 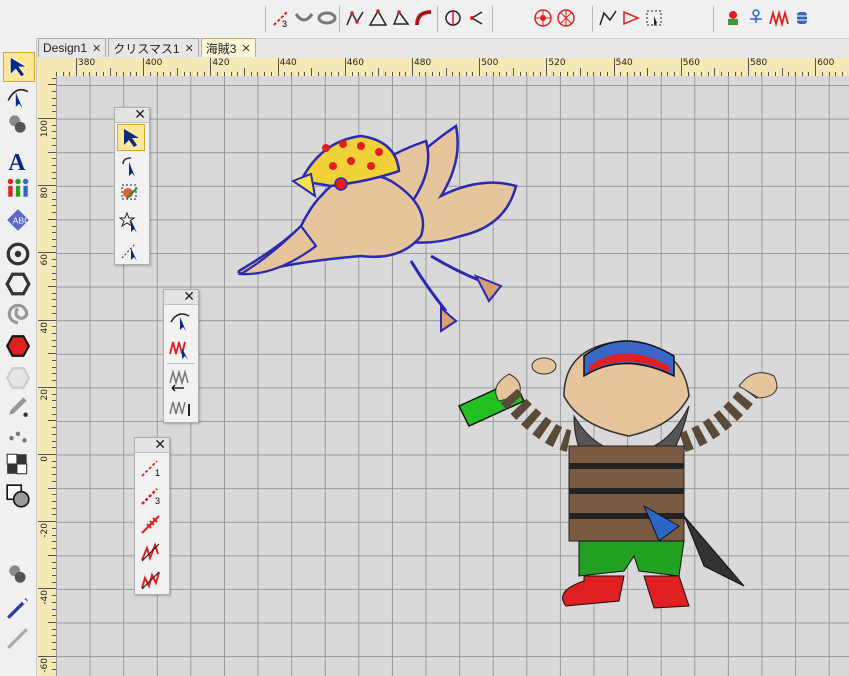 What do you see at coordinates (608, 18) in the screenshot?
I see `line-run-tool-icon` at bounding box center [608, 18].